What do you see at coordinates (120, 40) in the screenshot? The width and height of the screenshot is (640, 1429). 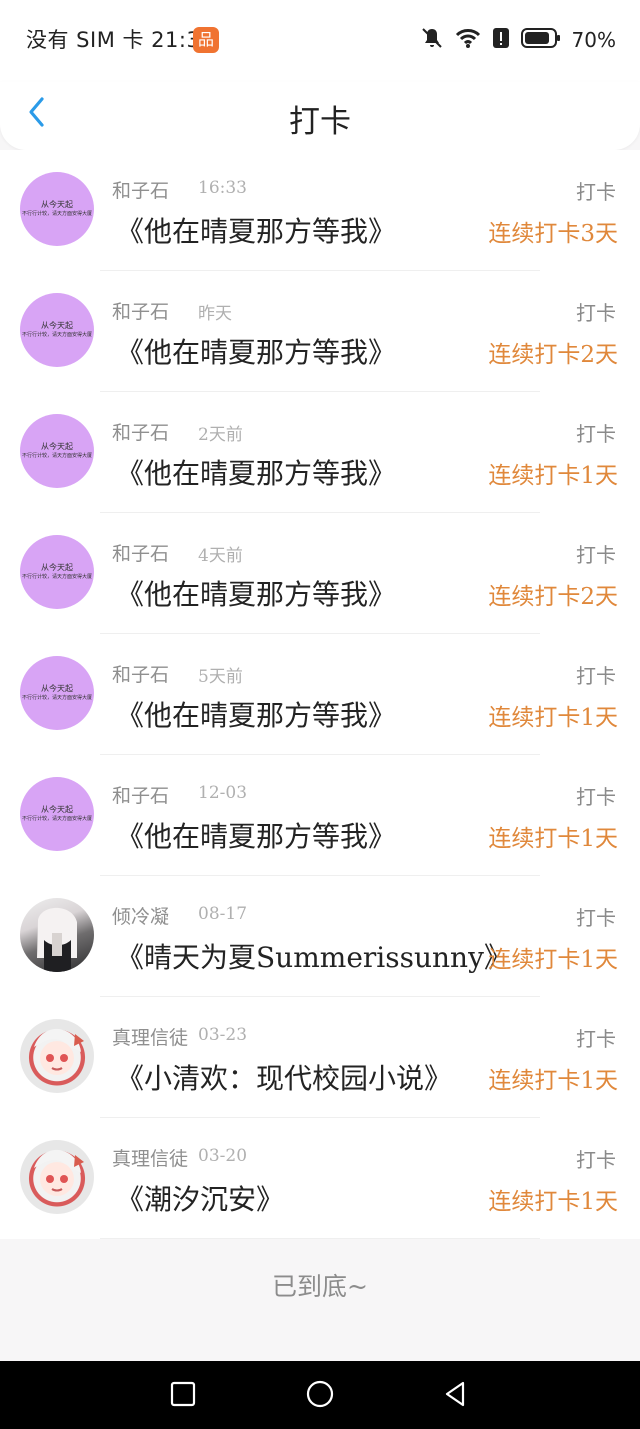 I see `status-left-text: 没有 SIM 卡 21:38` at bounding box center [120, 40].